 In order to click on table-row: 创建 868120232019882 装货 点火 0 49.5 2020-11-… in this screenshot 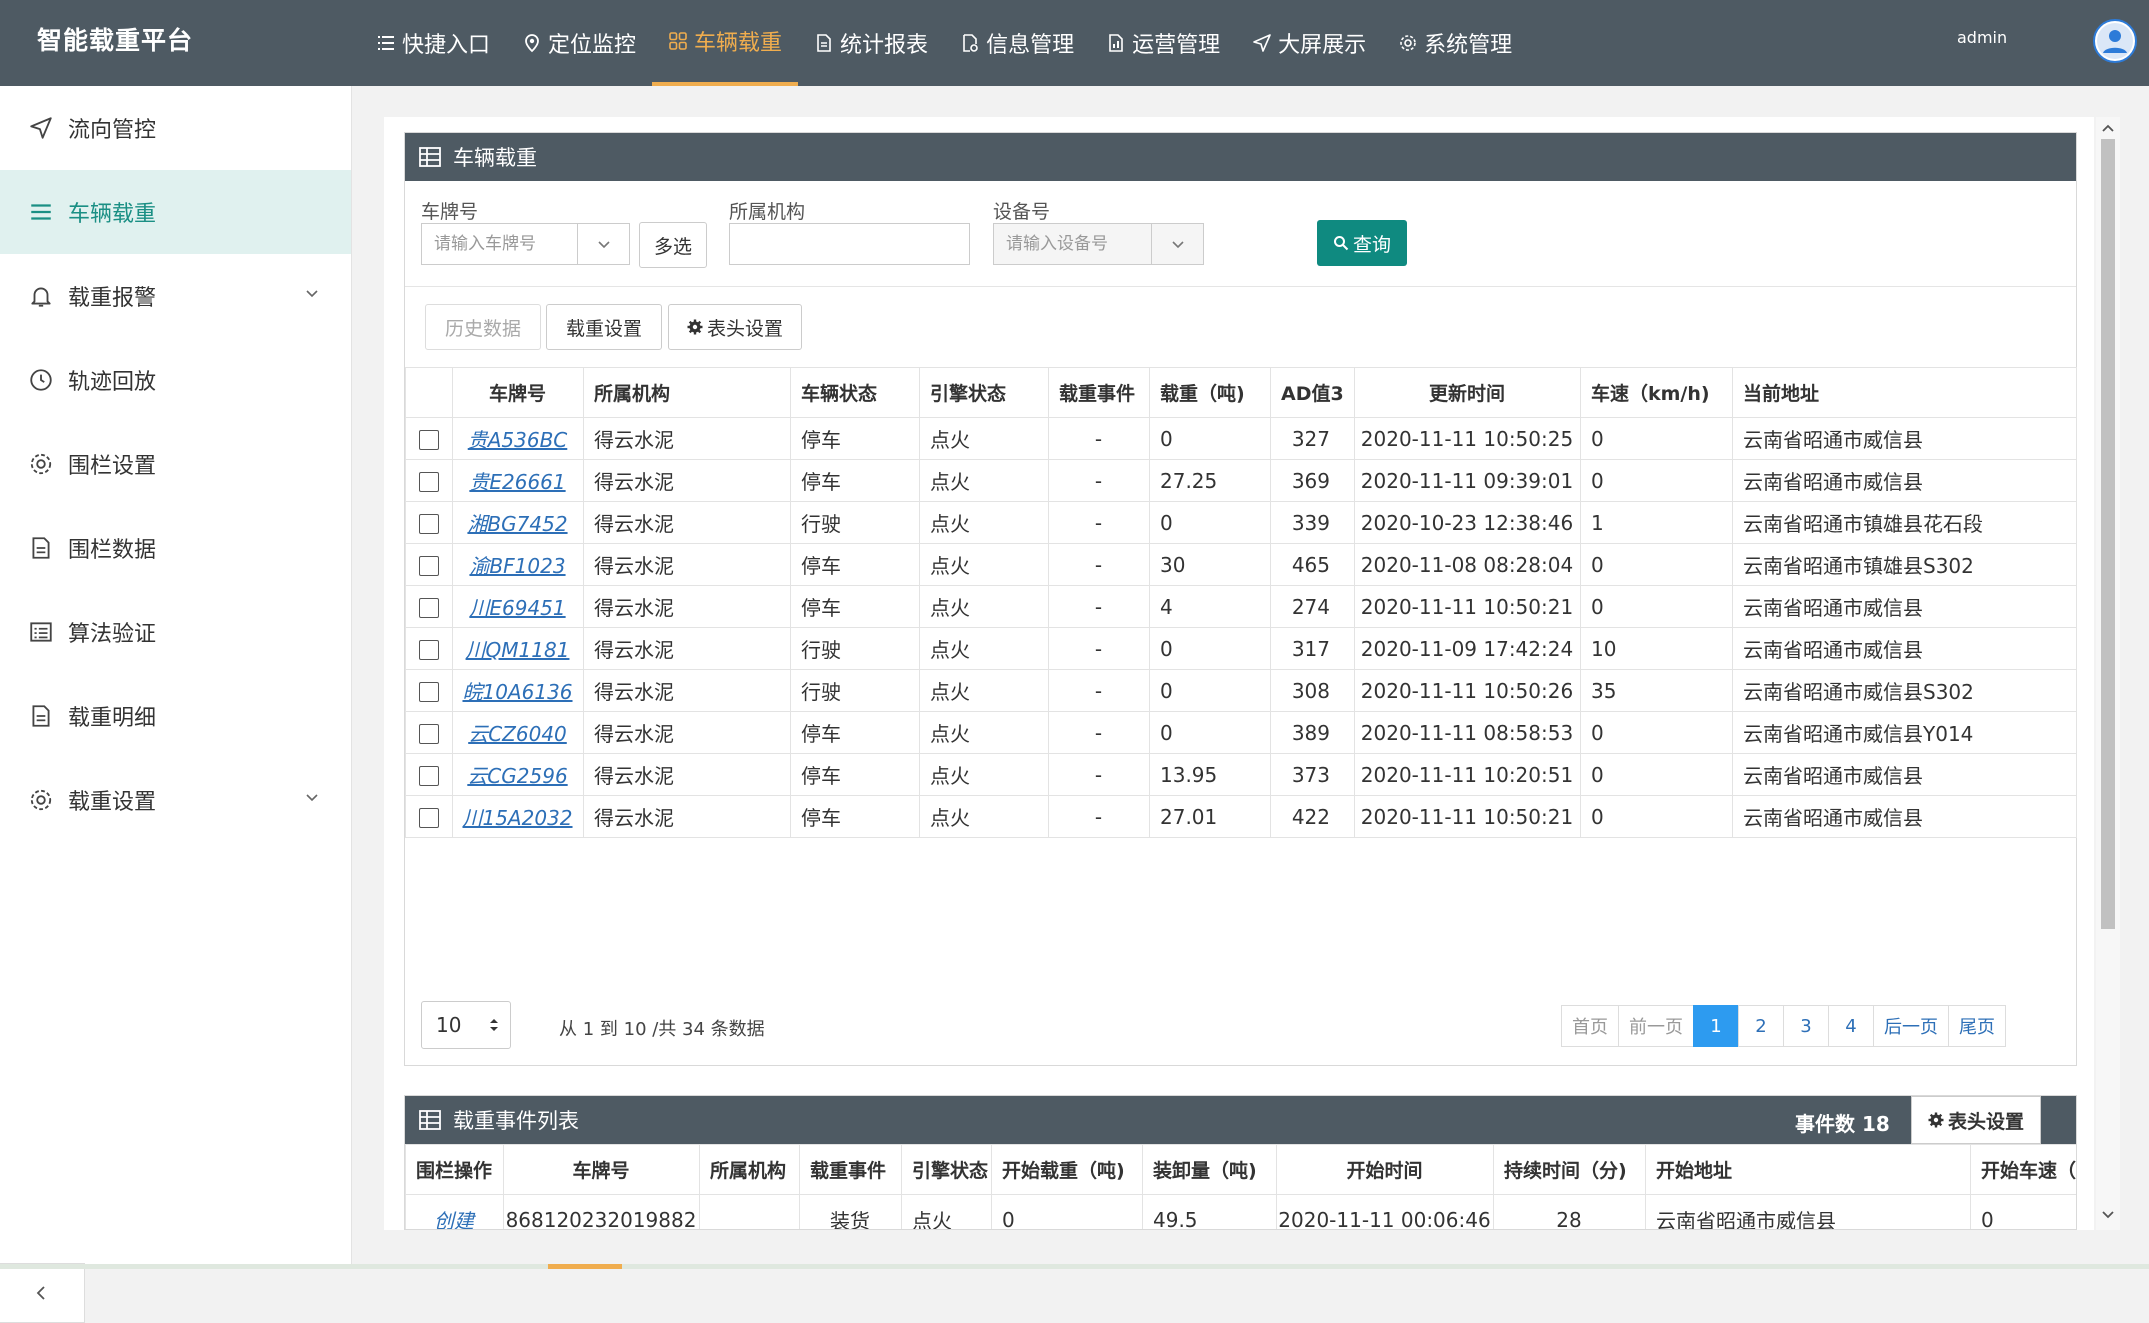, I will do `click(1240, 1211)`.